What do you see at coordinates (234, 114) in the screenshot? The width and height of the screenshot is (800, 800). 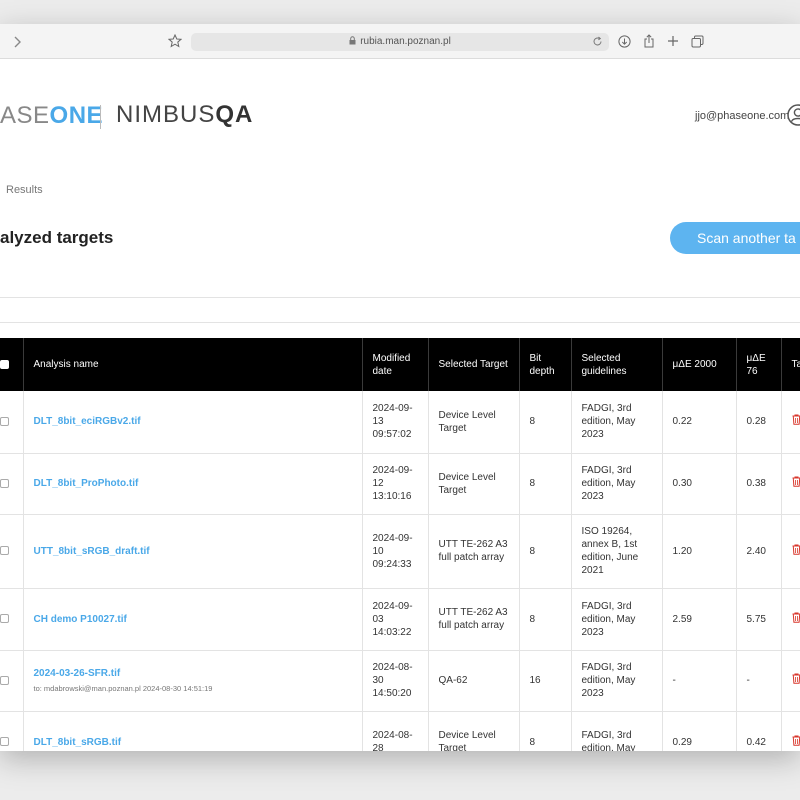 I see `qa-logo-text: QA` at bounding box center [234, 114].